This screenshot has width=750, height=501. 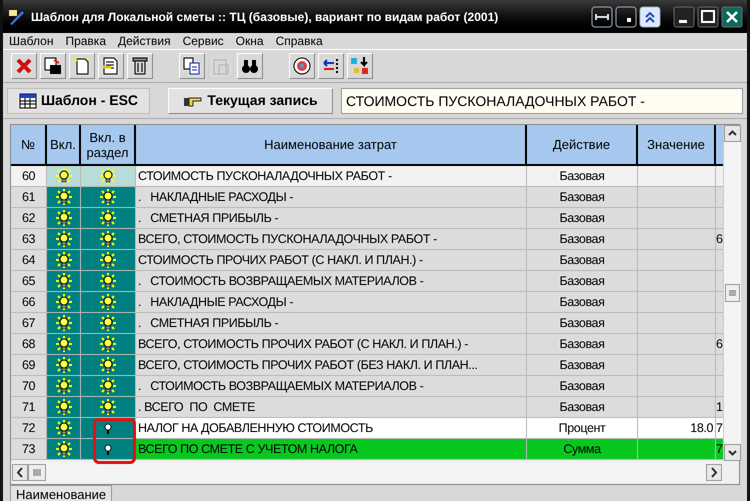 I want to click on table-cell: ВСЕГО, СТОИМОСТЬ ПРОЧИХ РАБОТ (С НАКЛ. И ПЛАН.) -, so click(x=331, y=344).